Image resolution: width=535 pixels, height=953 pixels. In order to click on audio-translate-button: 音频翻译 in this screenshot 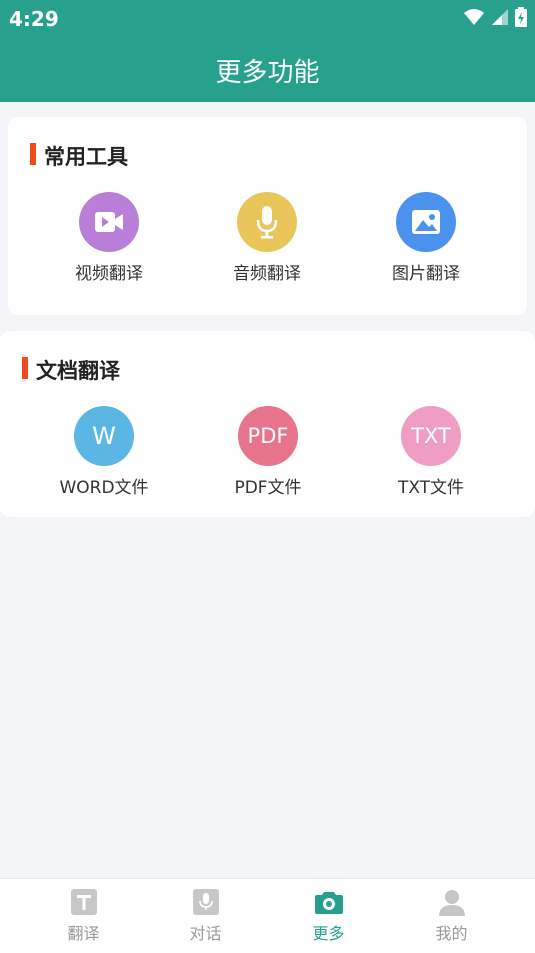, I will do `click(267, 238)`.